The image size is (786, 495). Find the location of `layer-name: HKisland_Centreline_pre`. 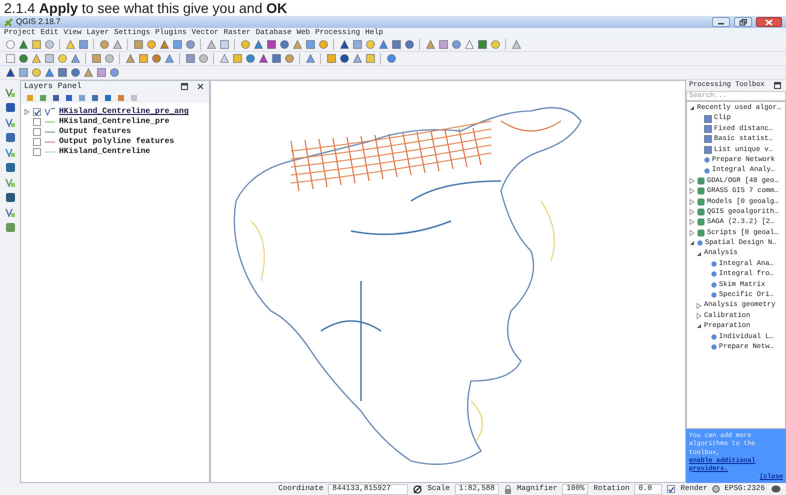

layer-name: HKisland_Centreline_pre is located at coordinates (114, 122).